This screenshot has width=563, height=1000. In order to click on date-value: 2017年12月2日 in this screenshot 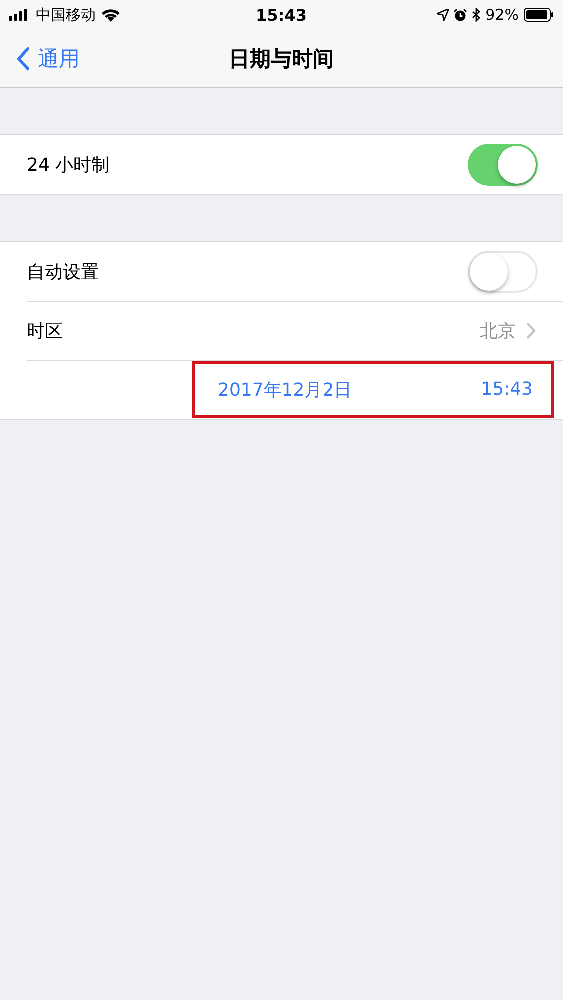, I will do `click(285, 390)`.